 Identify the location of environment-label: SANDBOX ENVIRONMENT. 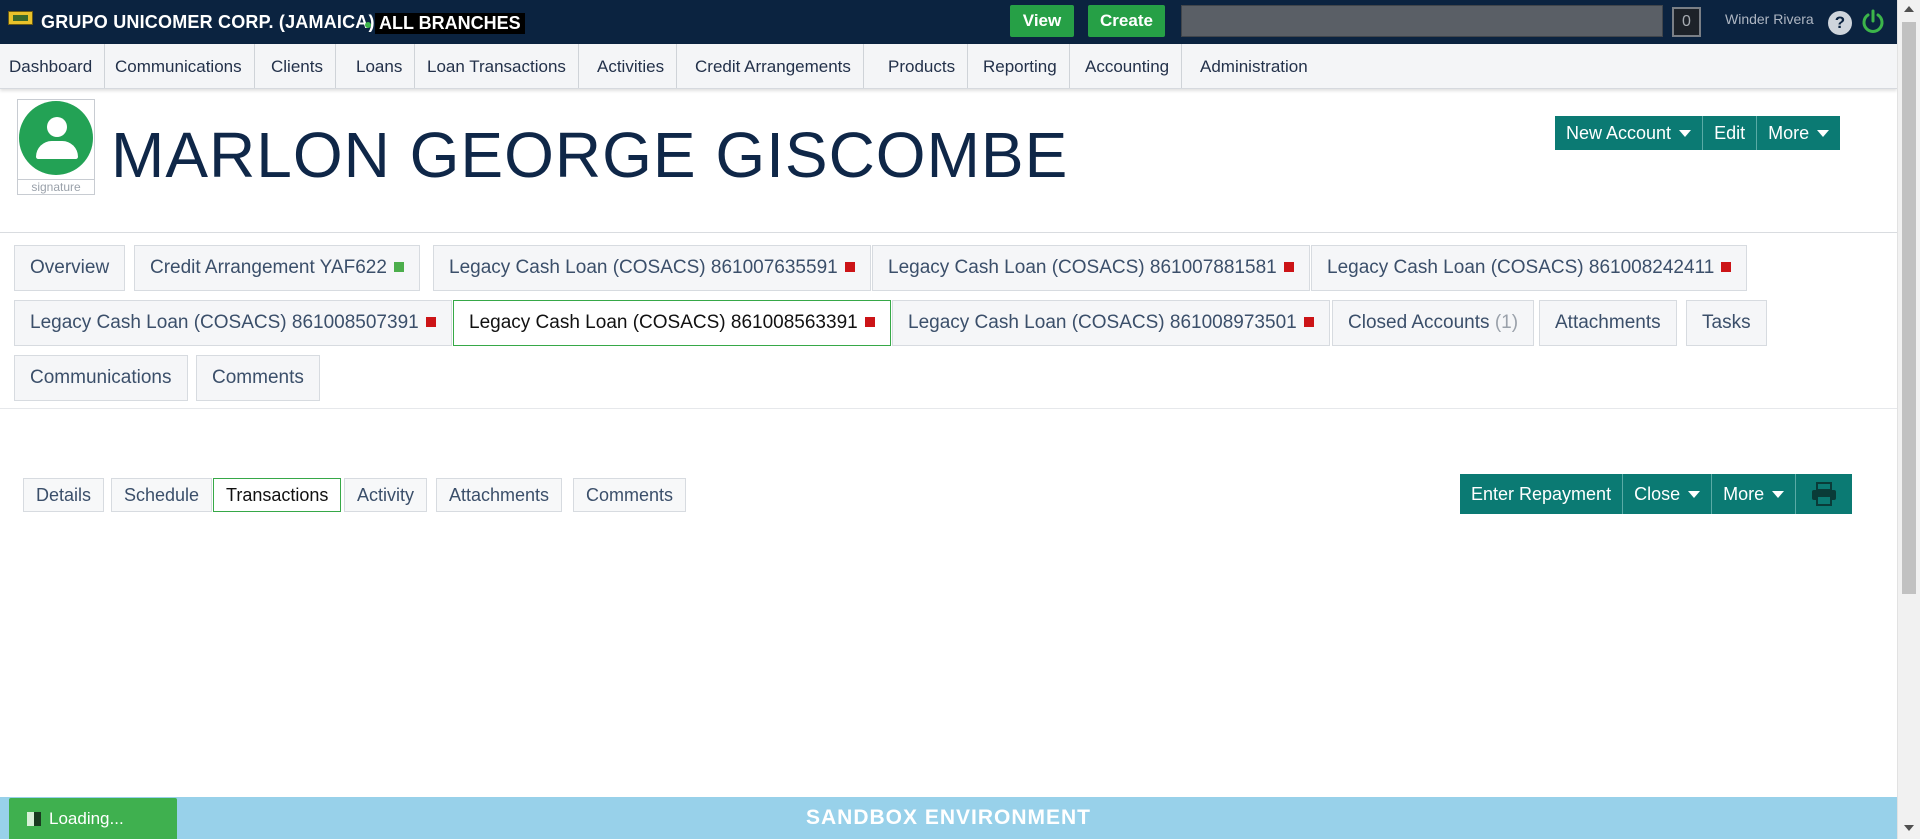
(948, 817).